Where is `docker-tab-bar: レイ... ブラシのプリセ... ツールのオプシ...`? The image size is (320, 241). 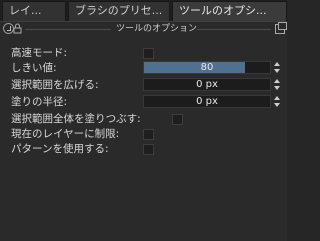 docker-tab-bar: レイ... ブラシのプリセ... ツールのオプシ... is located at coordinates (143, 10).